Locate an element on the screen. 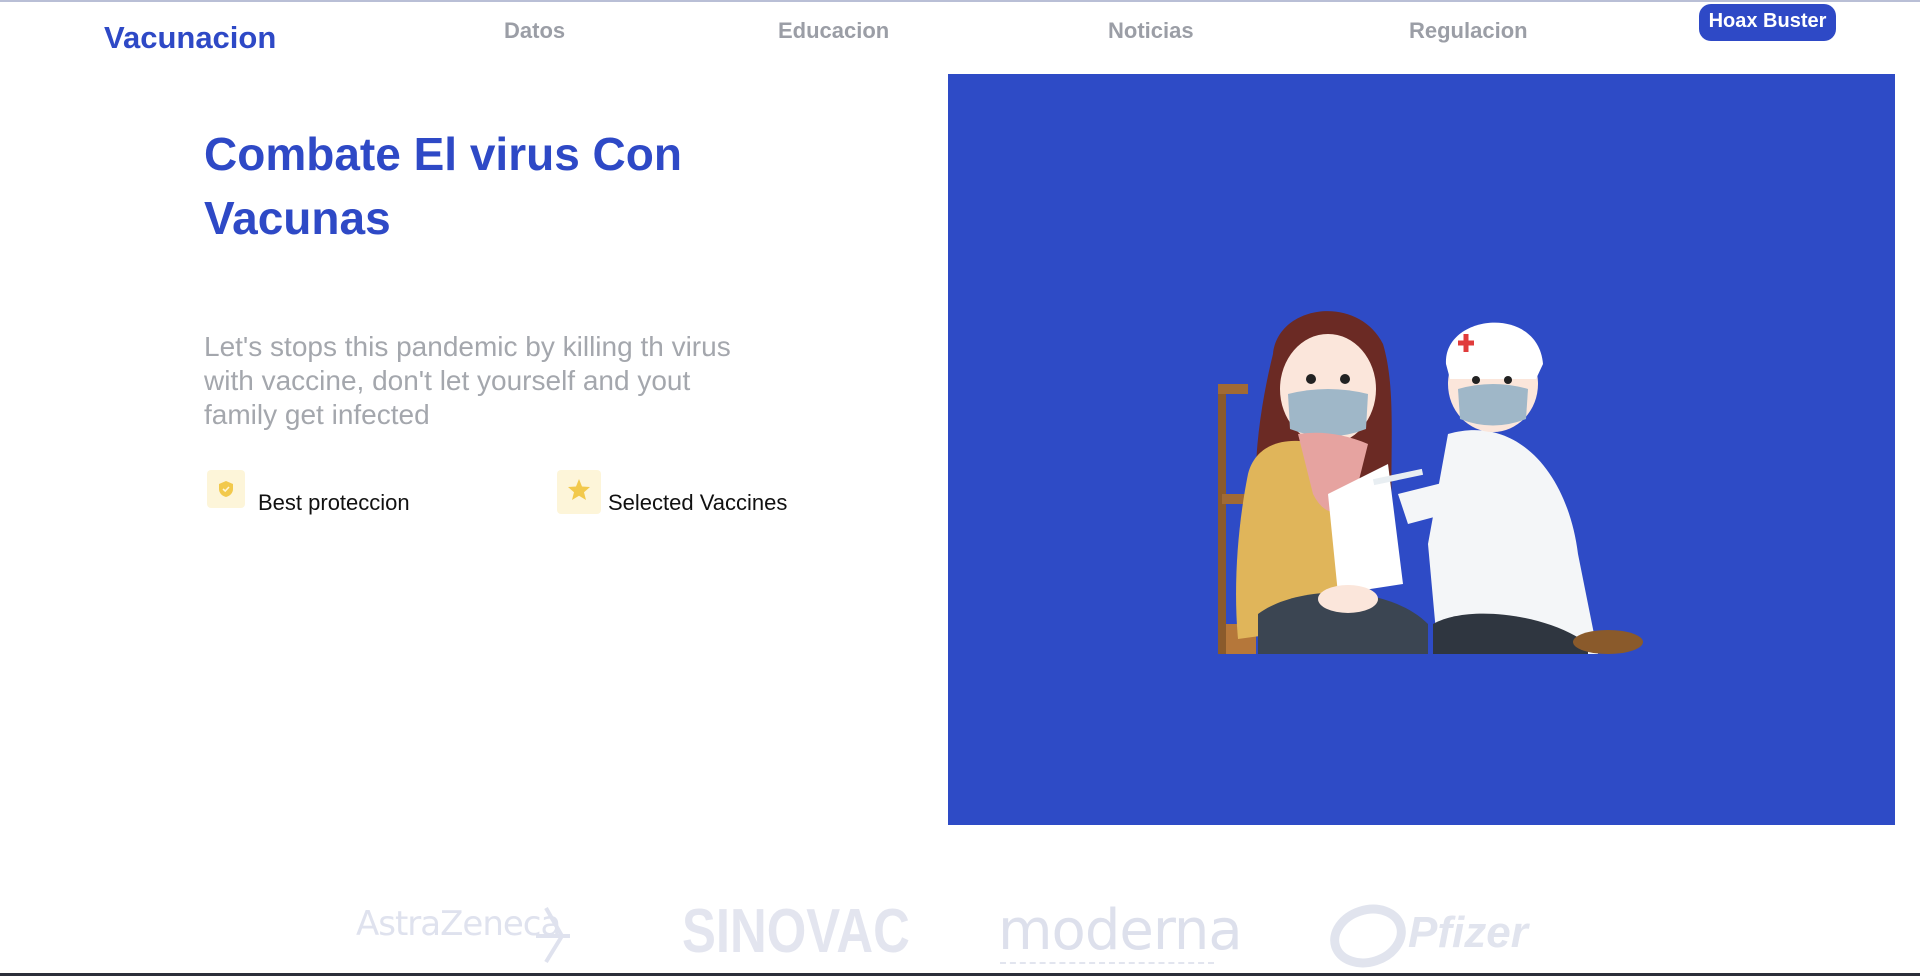 Image resolution: width=1920 pixels, height=976 pixels. hero-description-line-3: family get infected is located at coordinates (317, 414).